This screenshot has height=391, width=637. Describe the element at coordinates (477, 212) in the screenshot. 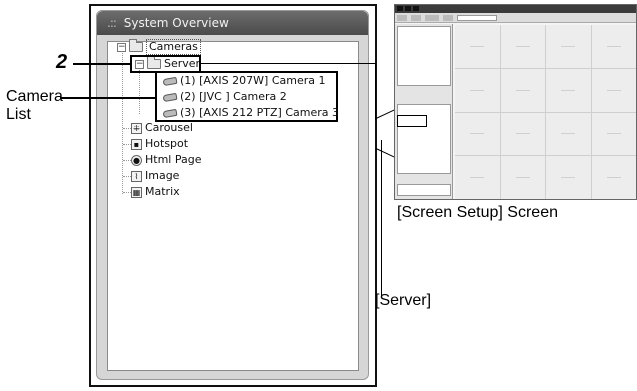

I see `screen-setup-label: [Screen Setup] Screen` at that location.